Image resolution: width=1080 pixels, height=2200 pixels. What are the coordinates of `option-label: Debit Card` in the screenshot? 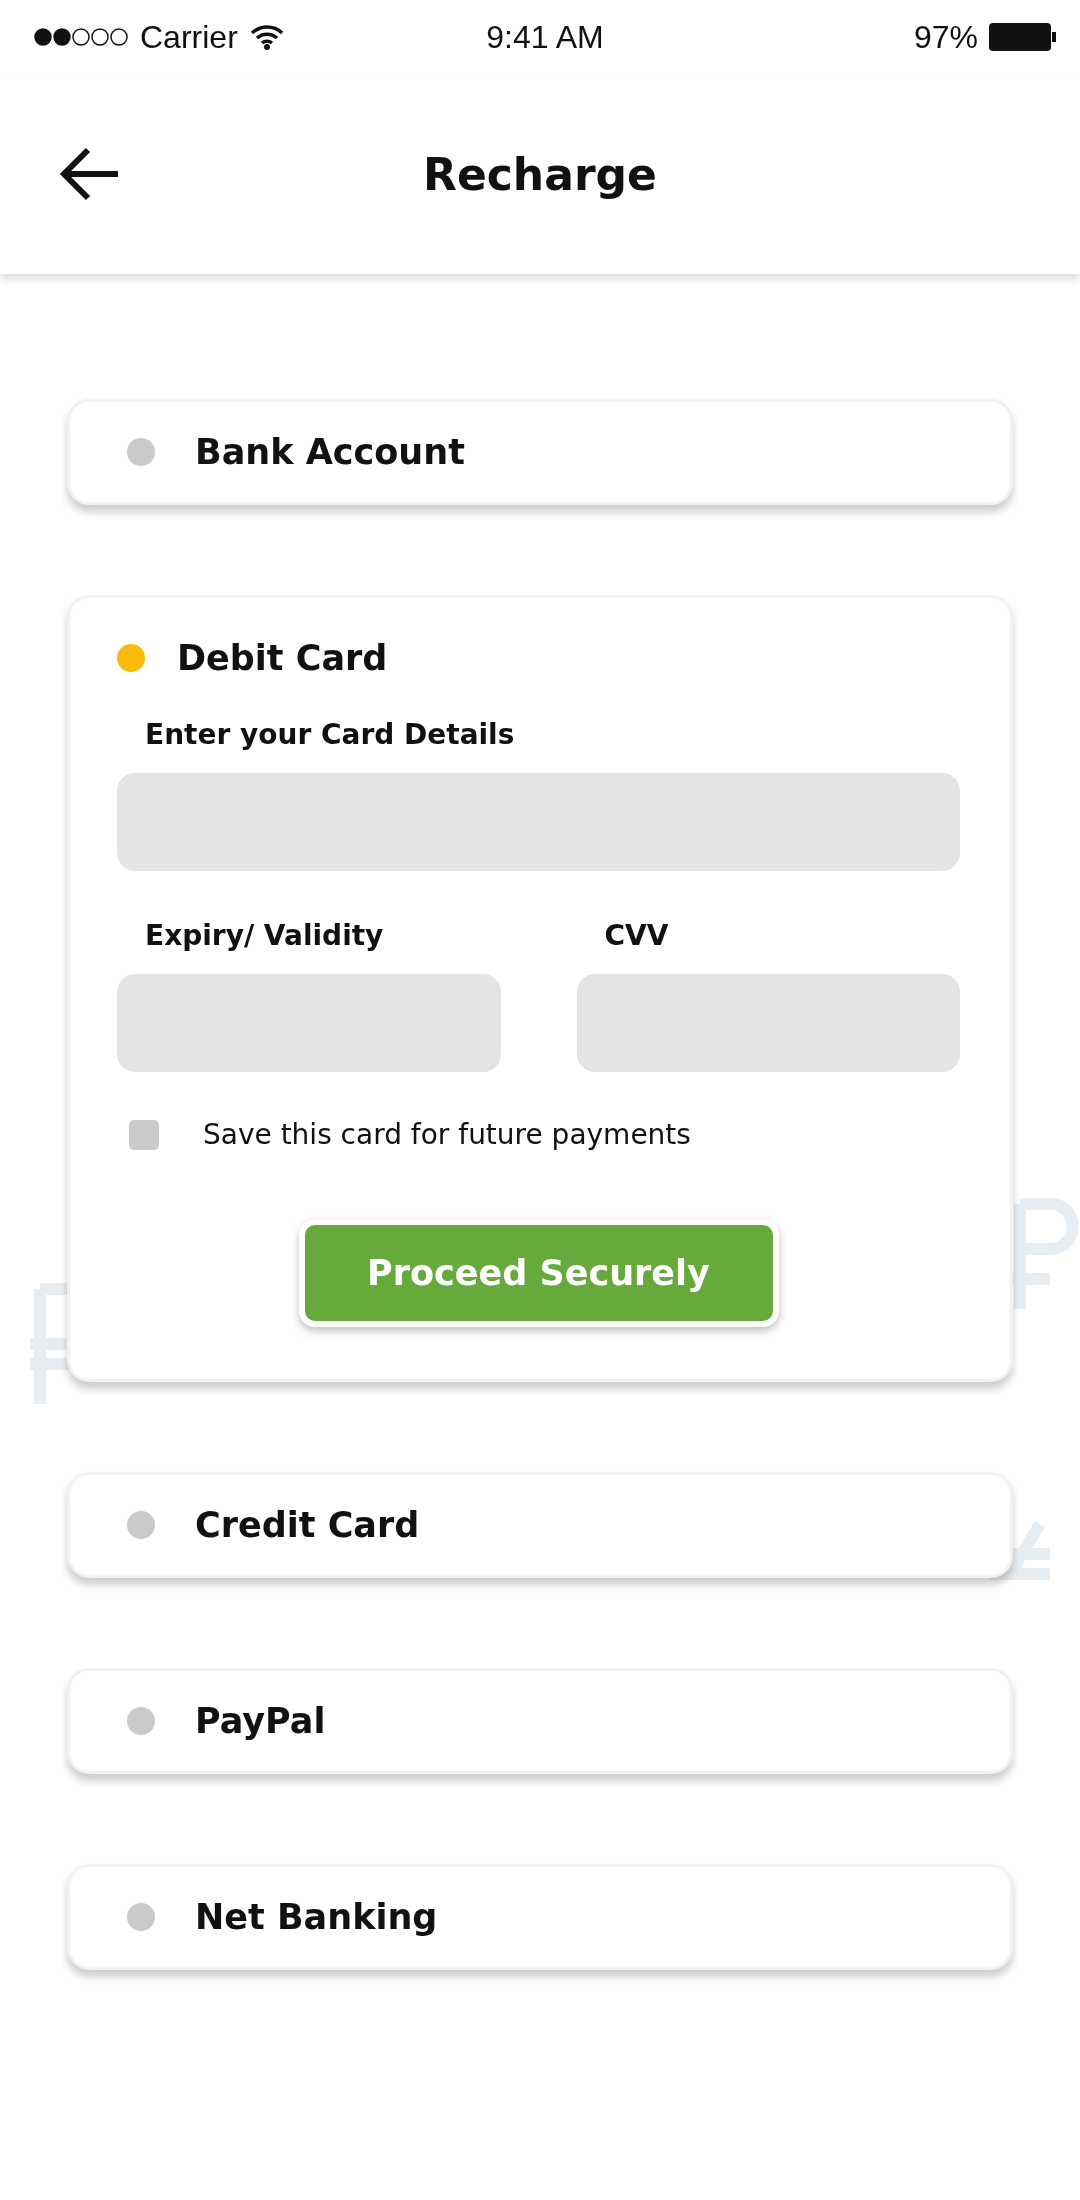 It's located at (282, 658).